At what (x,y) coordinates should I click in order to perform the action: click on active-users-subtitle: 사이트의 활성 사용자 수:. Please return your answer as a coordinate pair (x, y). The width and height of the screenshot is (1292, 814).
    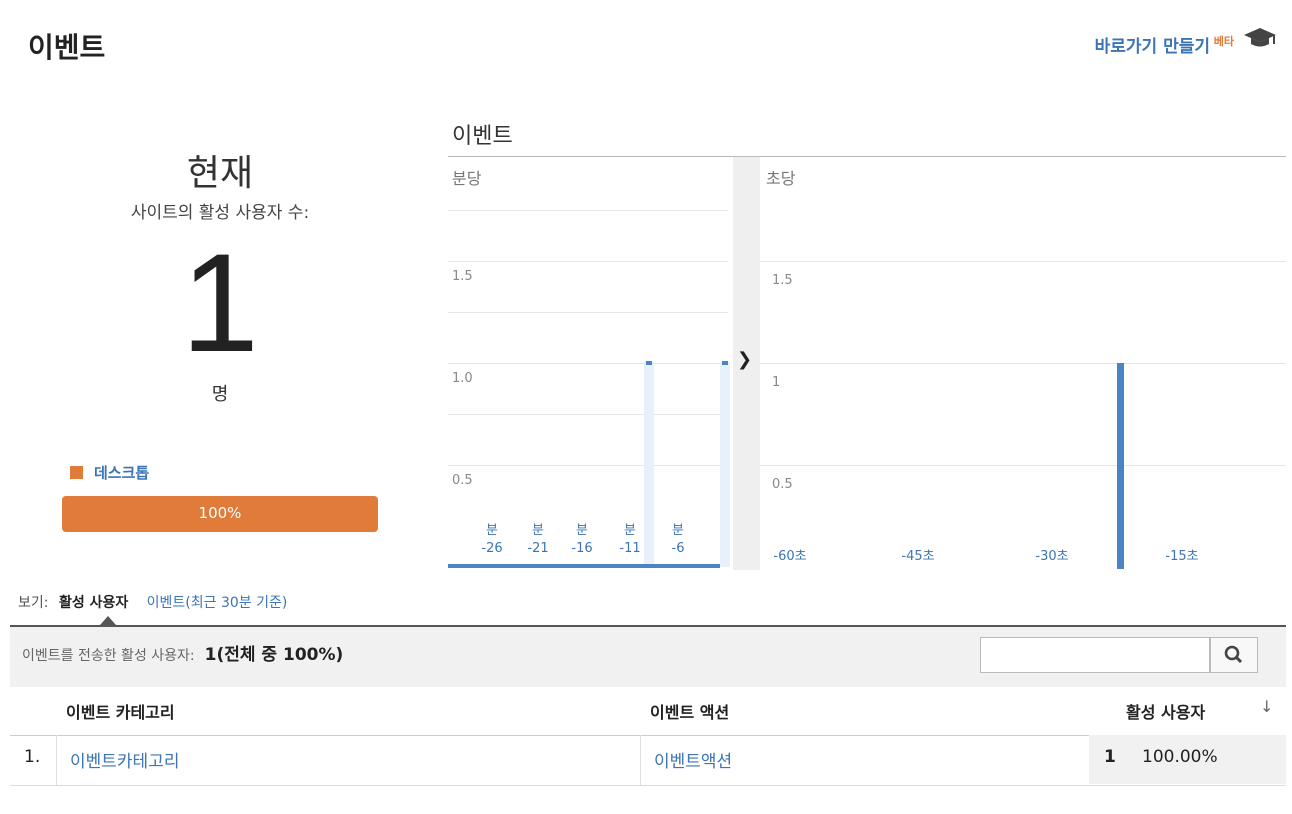
    Looking at the image, I should click on (220, 213).